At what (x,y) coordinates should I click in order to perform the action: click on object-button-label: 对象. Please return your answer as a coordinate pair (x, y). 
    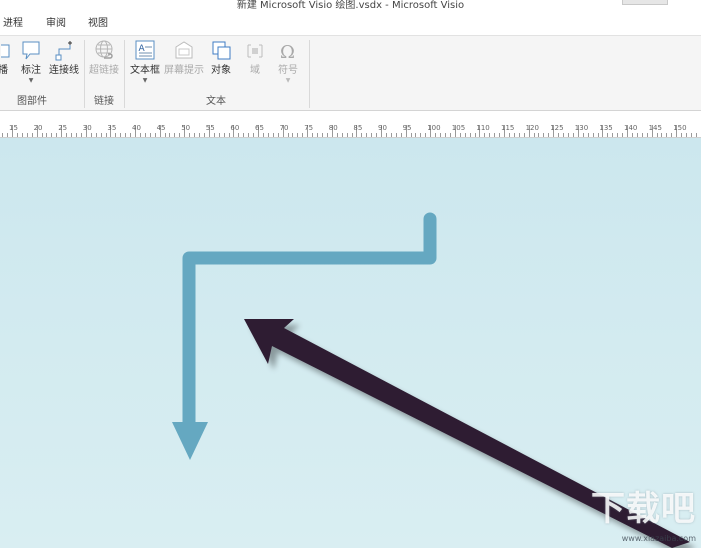
    Looking at the image, I should click on (221, 70).